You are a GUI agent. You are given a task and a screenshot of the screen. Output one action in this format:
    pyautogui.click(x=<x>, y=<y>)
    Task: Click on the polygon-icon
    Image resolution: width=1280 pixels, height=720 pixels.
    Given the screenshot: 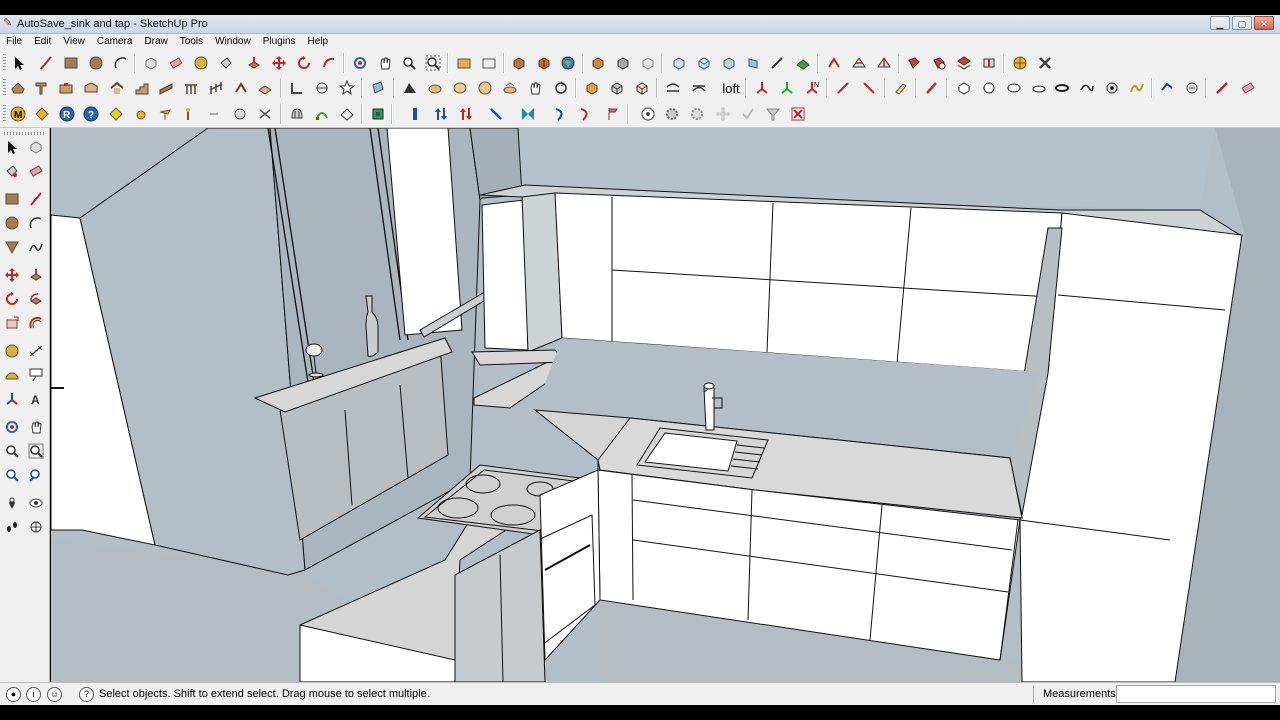 What is the action you would take?
    pyautogui.click(x=12, y=247)
    